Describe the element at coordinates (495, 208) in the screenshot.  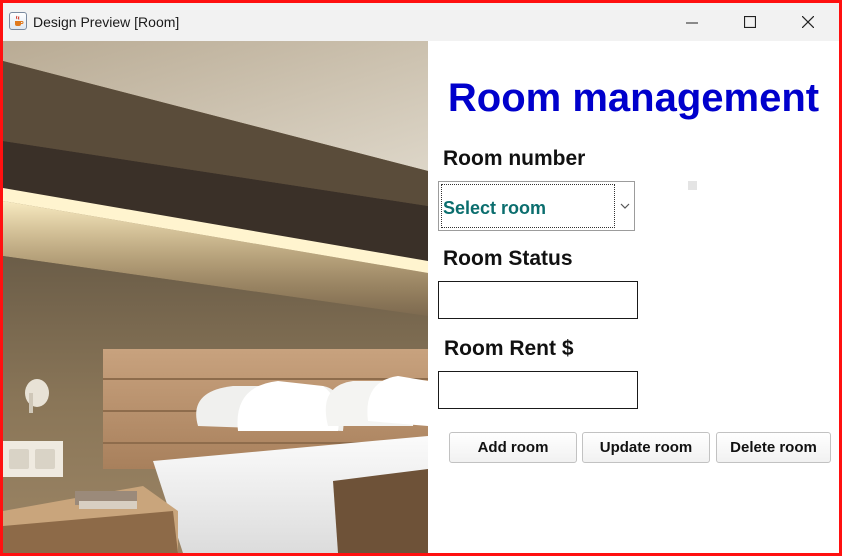
I see `room-number-selected-value: Select room` at that location.